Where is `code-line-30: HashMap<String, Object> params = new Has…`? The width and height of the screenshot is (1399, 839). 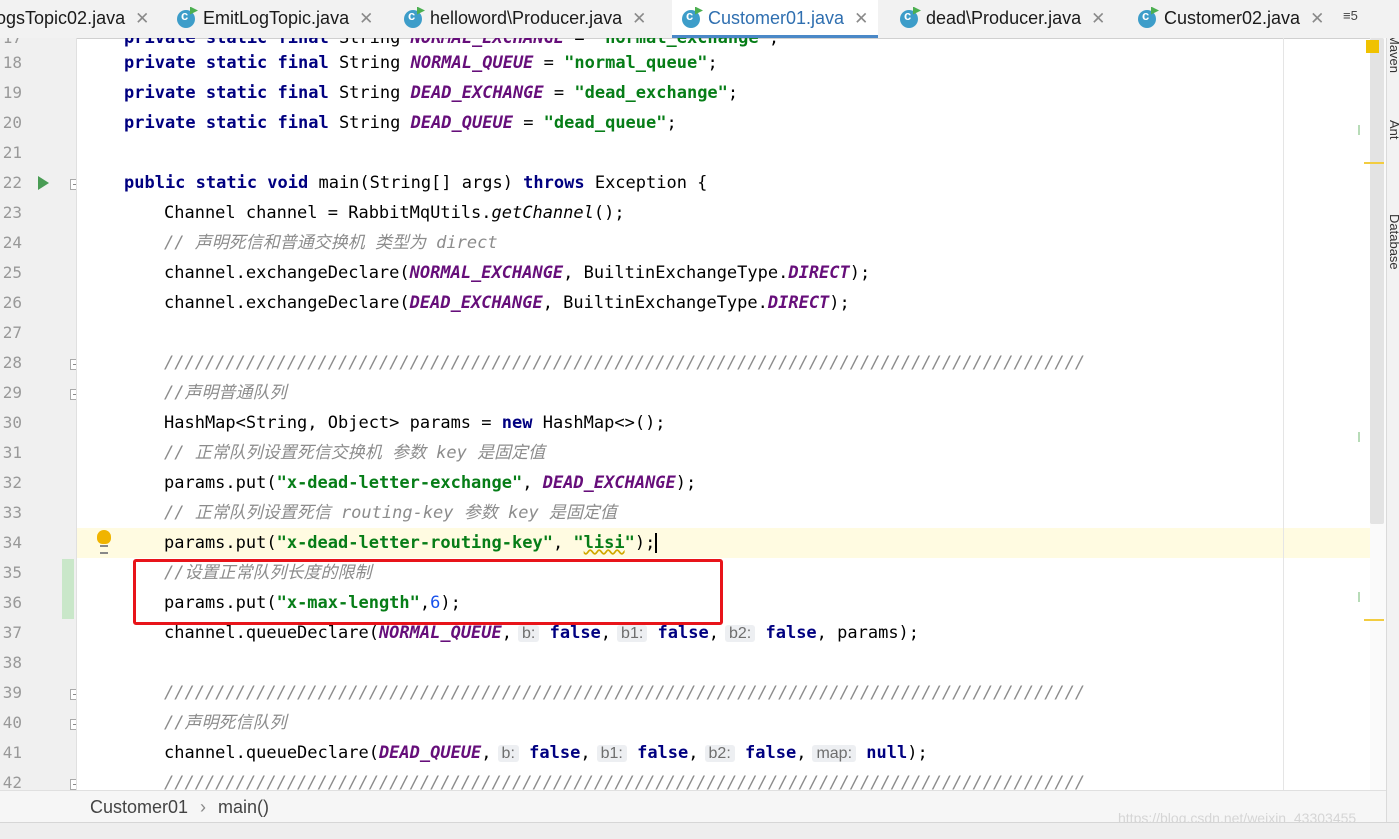
code-line-30: HashMap<String, Object> params = new Has… is located at coordinates (415, 423).